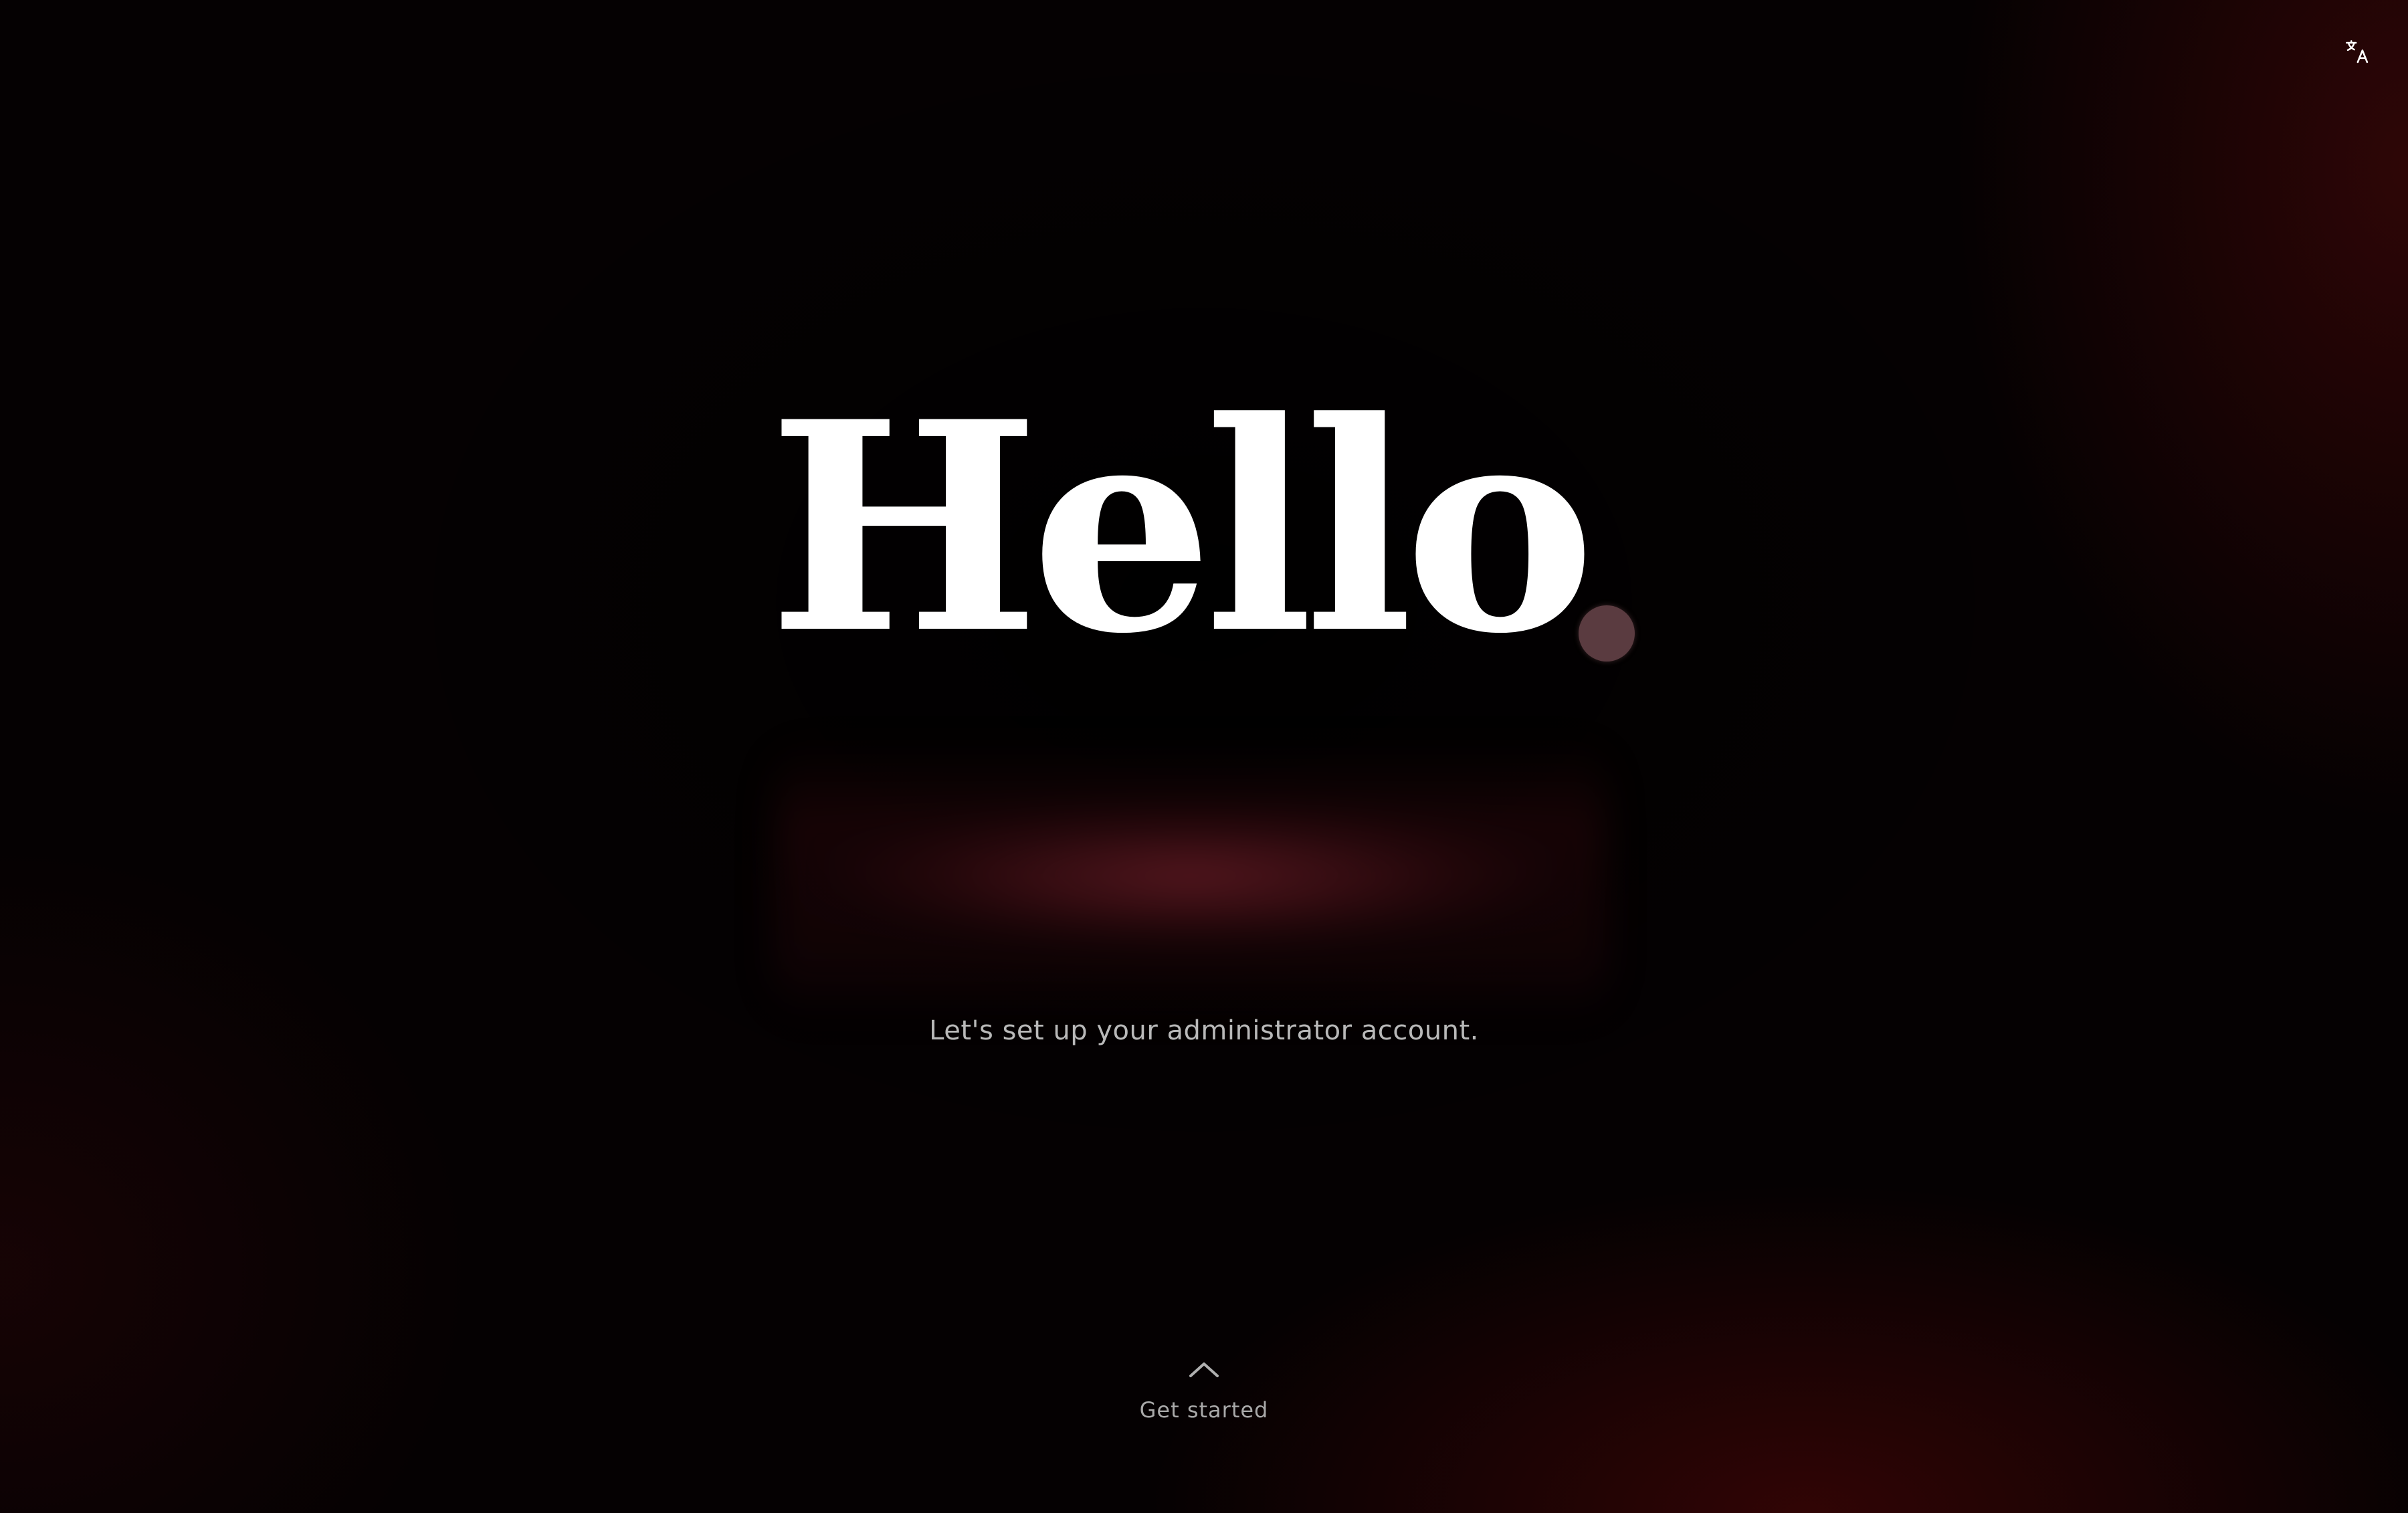  Describe the element at coordinates (1204, 1030) in the screenshot. I see `setup-subtitle: Let's set up your administrator account.` at that location.